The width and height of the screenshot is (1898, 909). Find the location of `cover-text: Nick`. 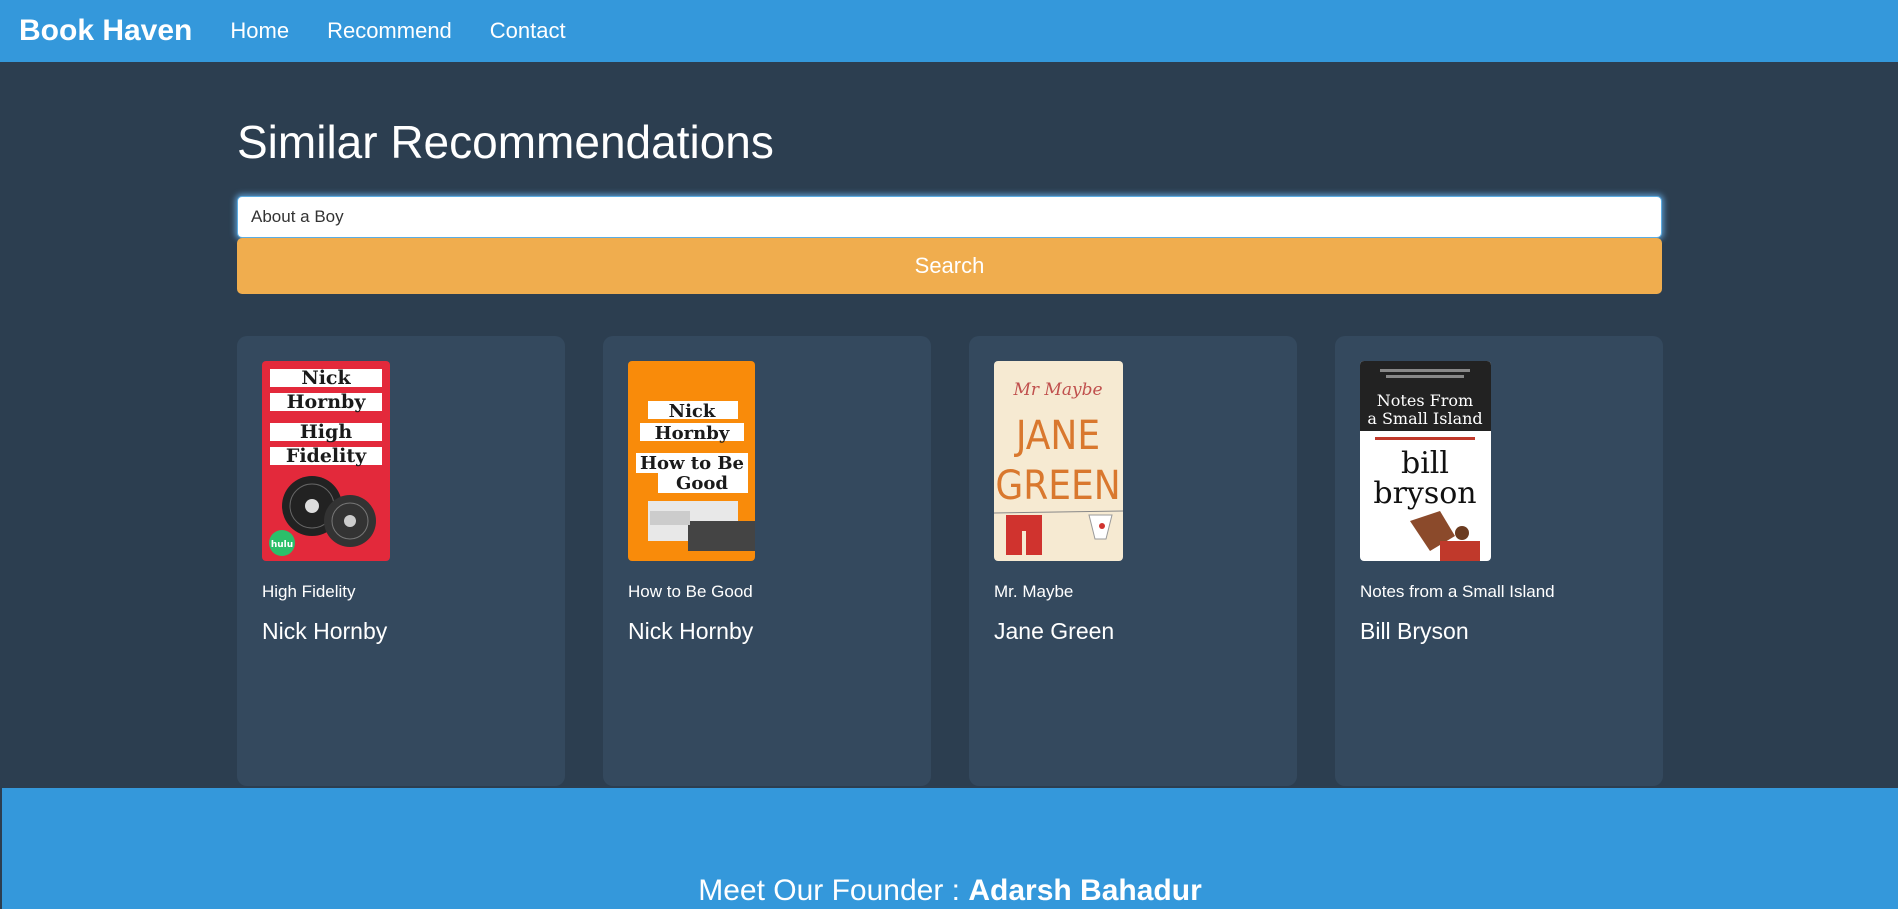

cover-text: Nick is located at coordinates (326, 378).